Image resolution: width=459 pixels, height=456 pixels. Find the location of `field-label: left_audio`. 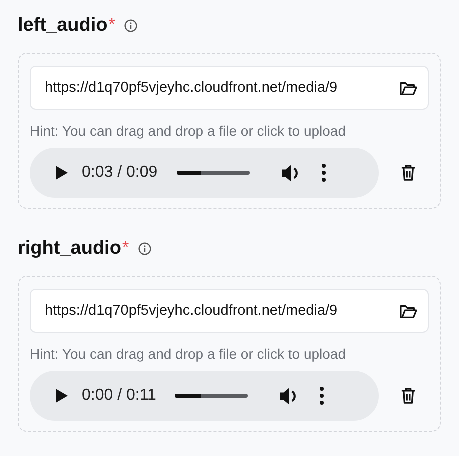

field-label: left_audio is located at coordinates (63, 26).